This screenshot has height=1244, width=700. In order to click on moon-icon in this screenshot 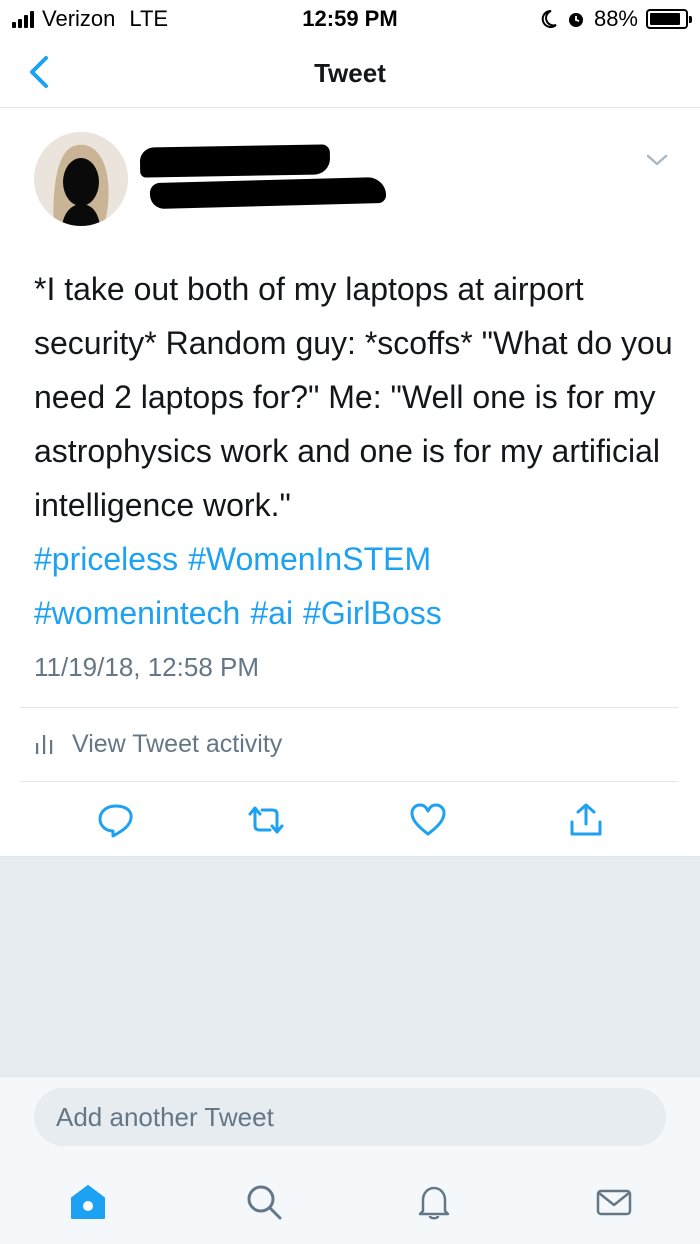, I will do `click(549, 18)`.